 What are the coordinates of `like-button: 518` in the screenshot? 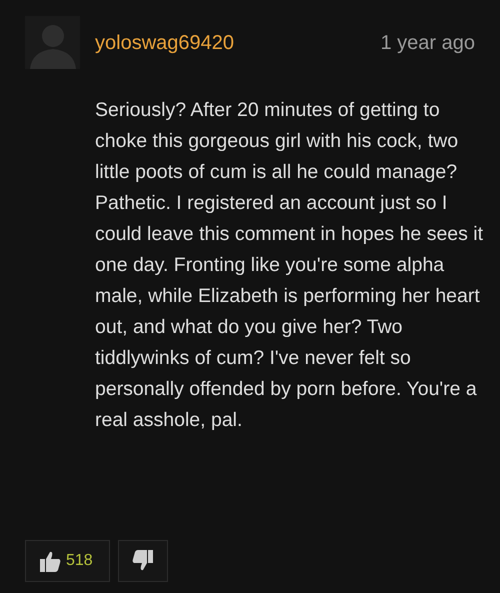 It's located at (67, 561).